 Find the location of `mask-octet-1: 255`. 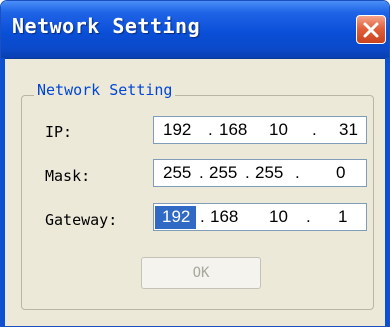

mask-octet-1: 255 is located at coordinates (177, 173).